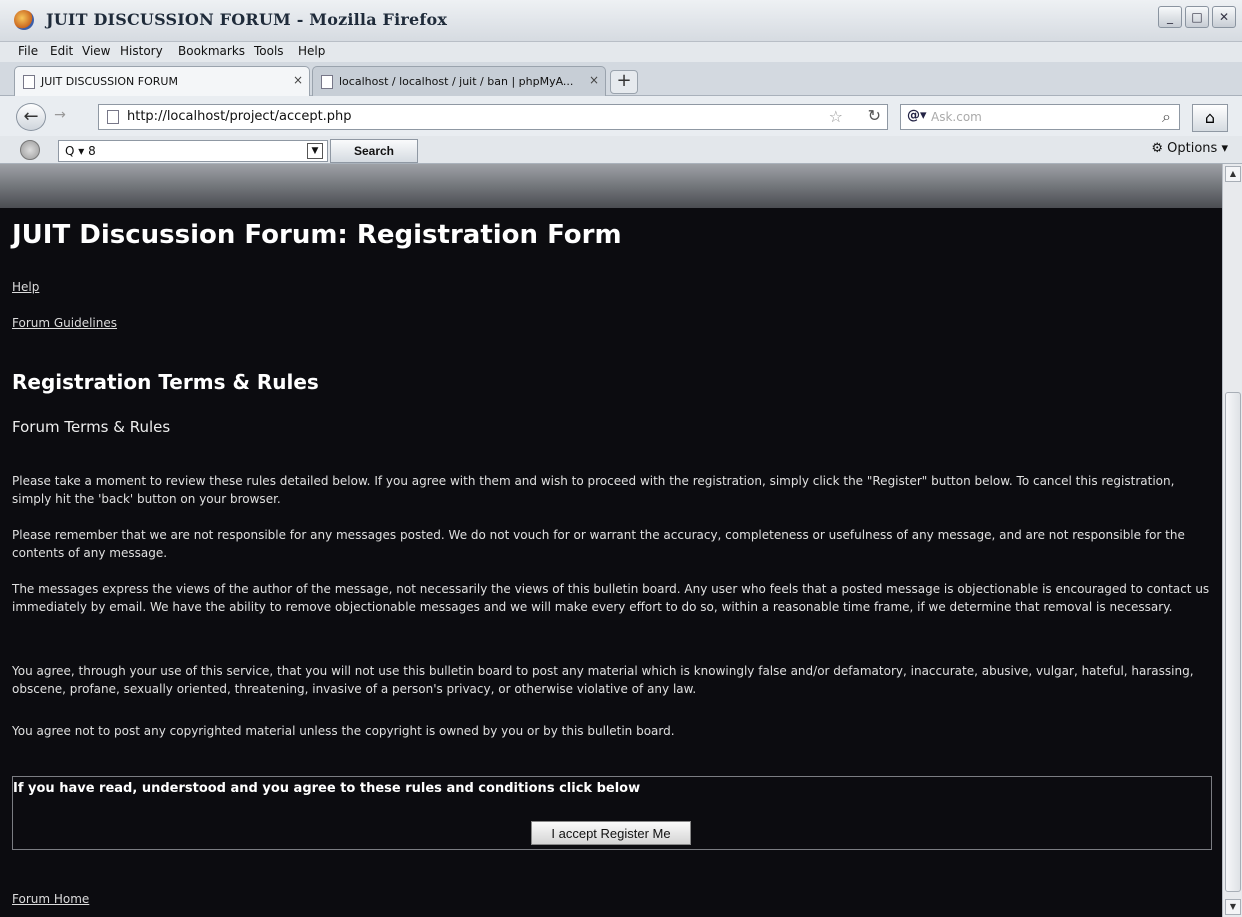  Describe the element at coordinates (1166, 117) in the screenshot. I see `search-icon: ⌕` at that location.